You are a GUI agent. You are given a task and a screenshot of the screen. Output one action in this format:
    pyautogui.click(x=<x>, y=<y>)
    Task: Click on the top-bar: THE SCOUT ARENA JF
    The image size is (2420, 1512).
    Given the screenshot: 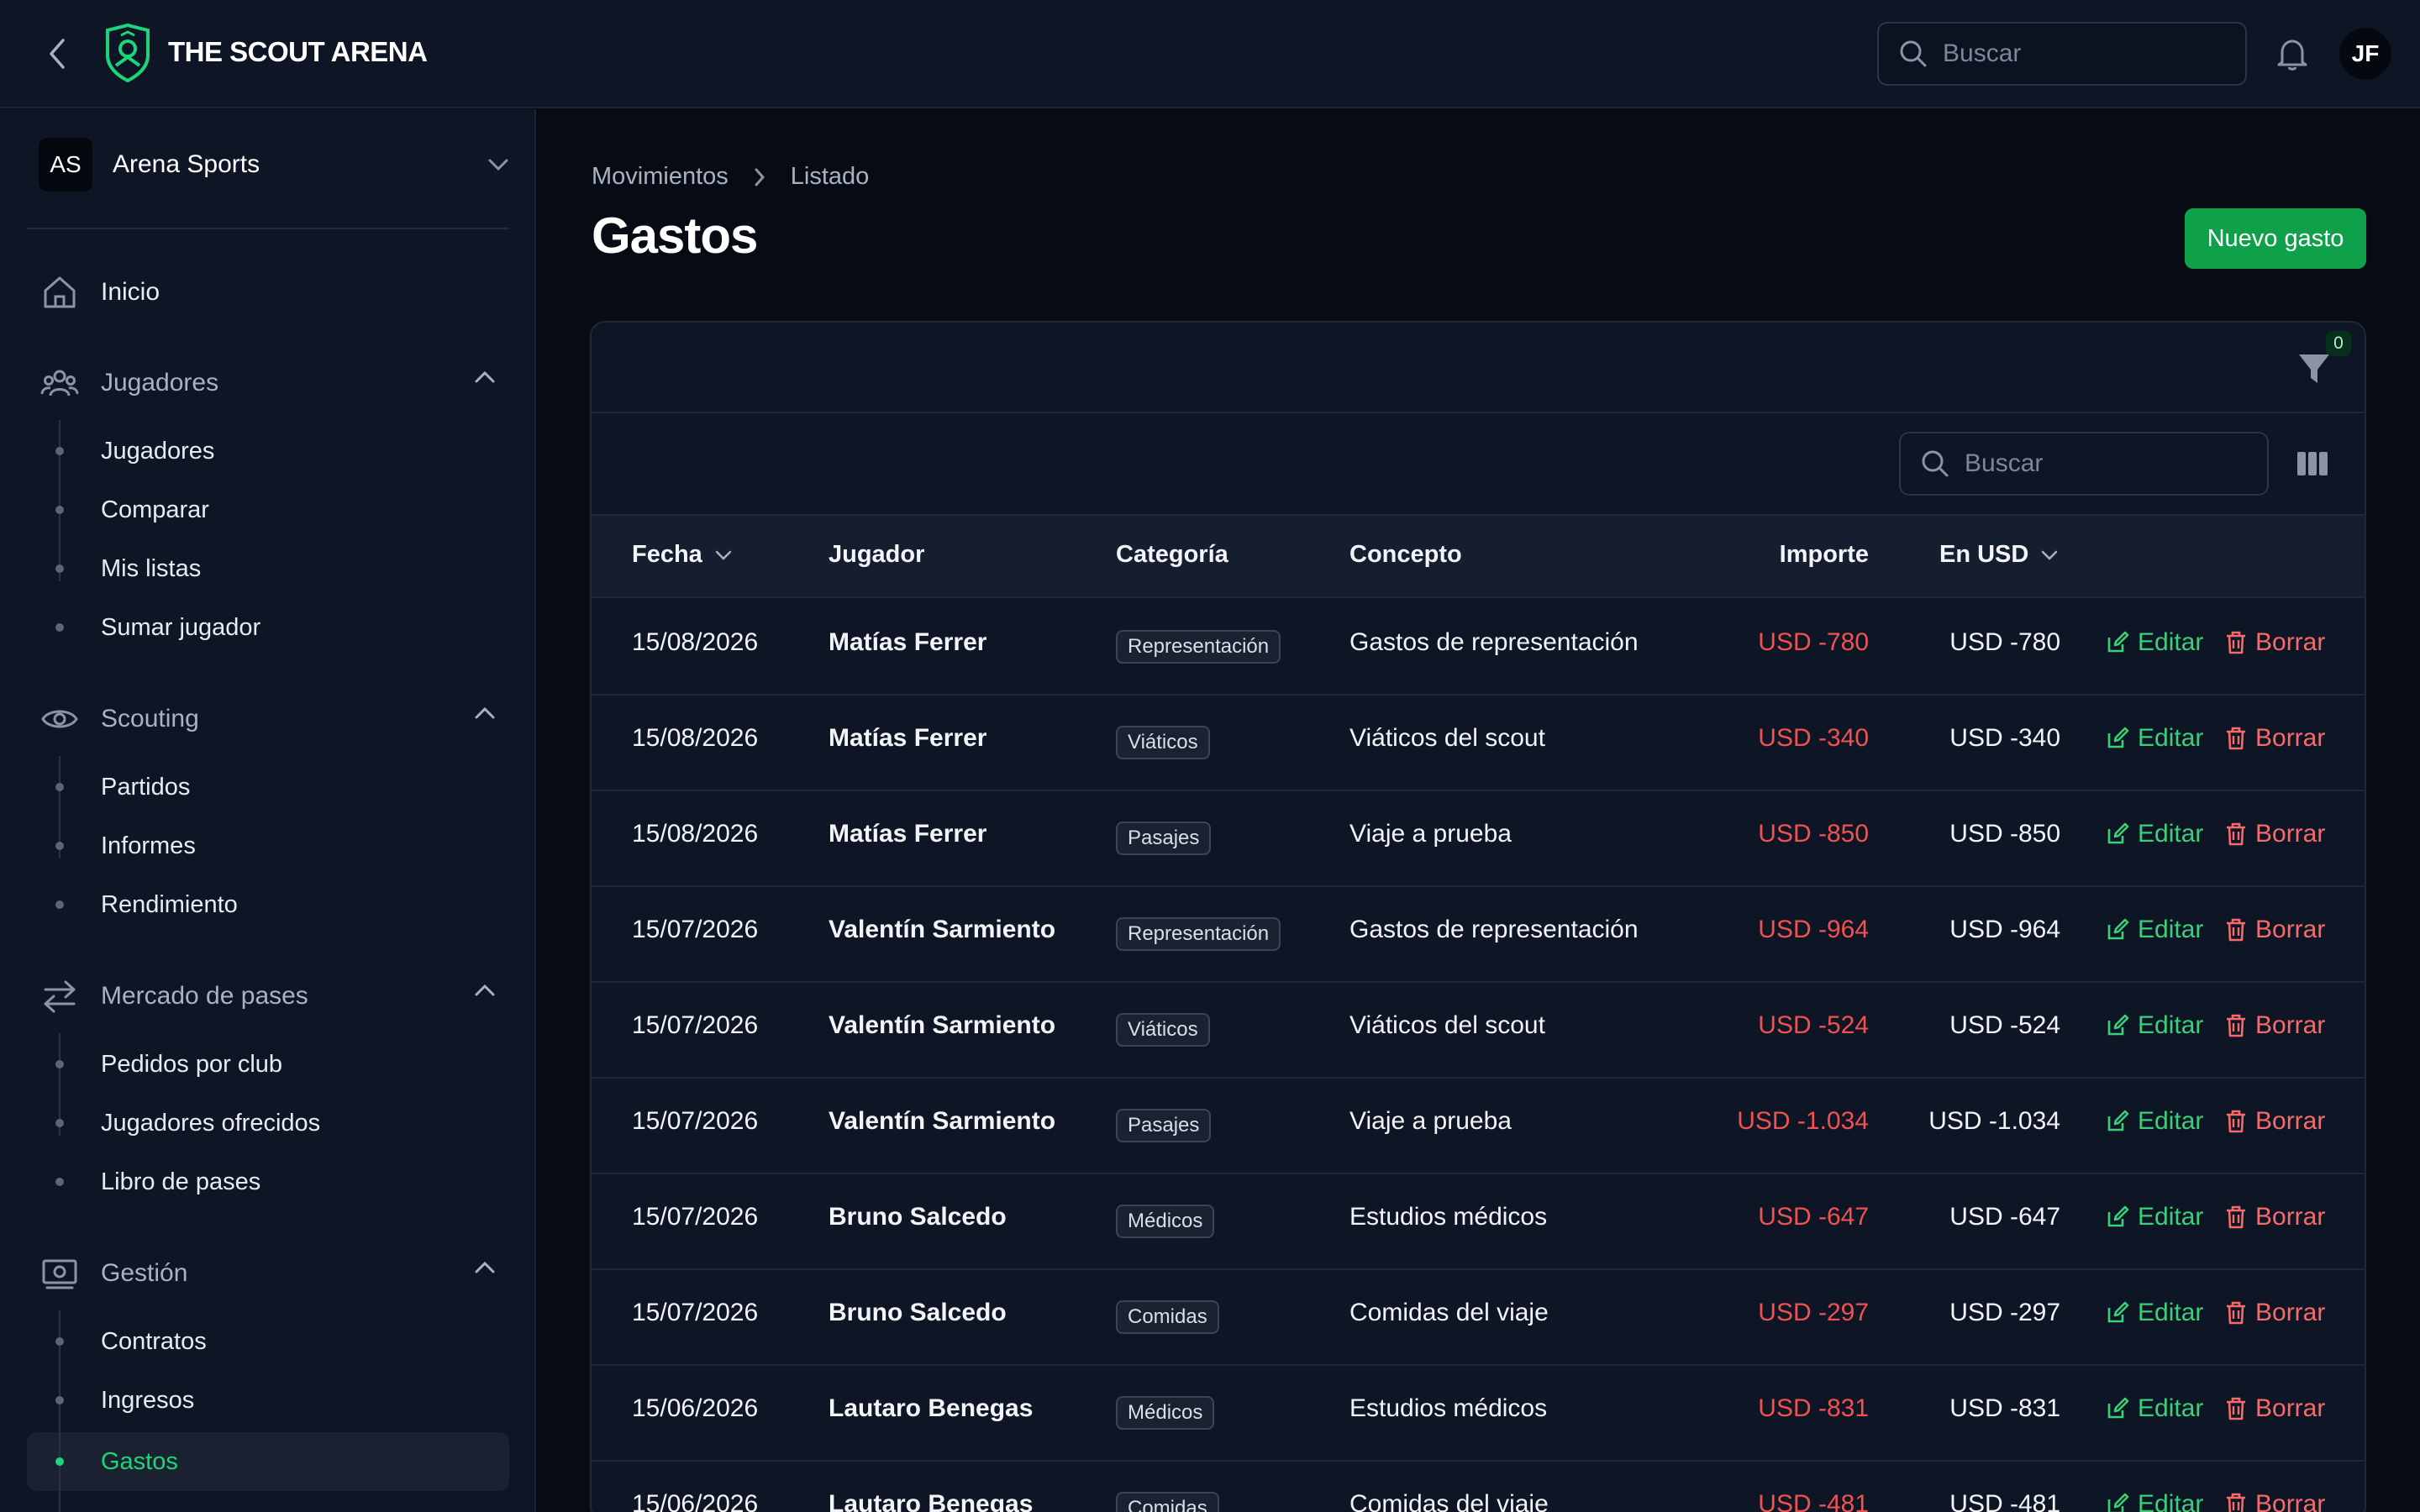 What is the action you would take?
    pyautogui.click(x=1210, y=54)
    